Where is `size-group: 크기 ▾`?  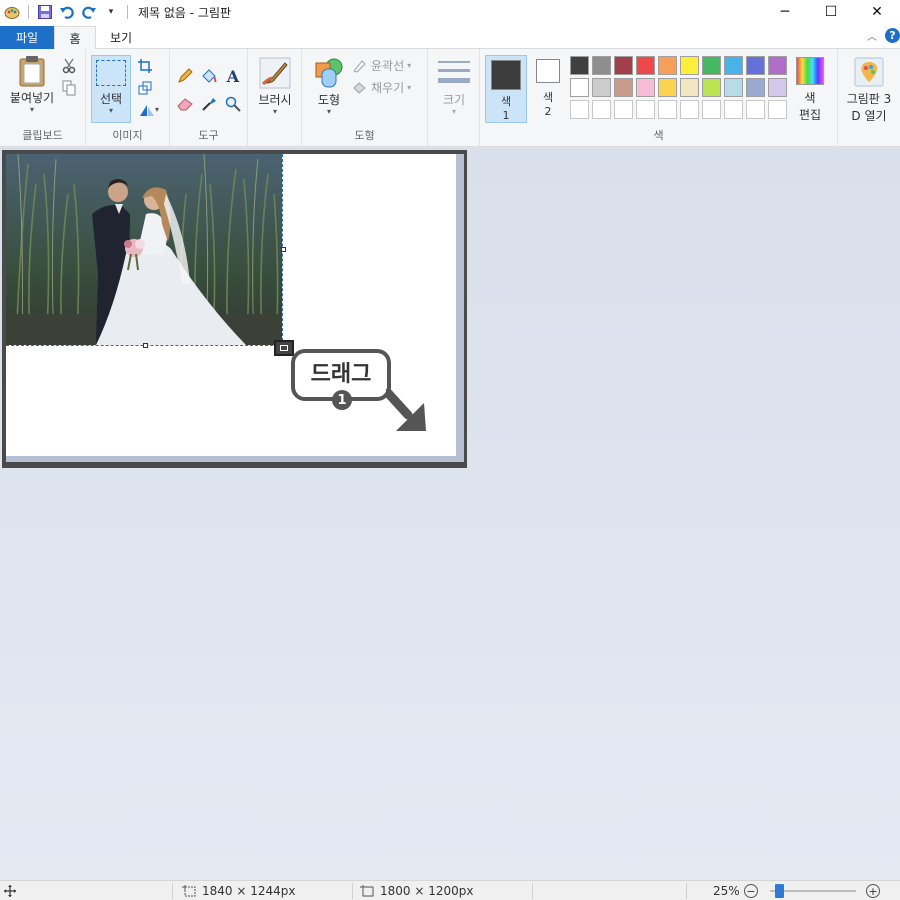
size-group: 크기 ▾ is located at coordinates (454, 98).